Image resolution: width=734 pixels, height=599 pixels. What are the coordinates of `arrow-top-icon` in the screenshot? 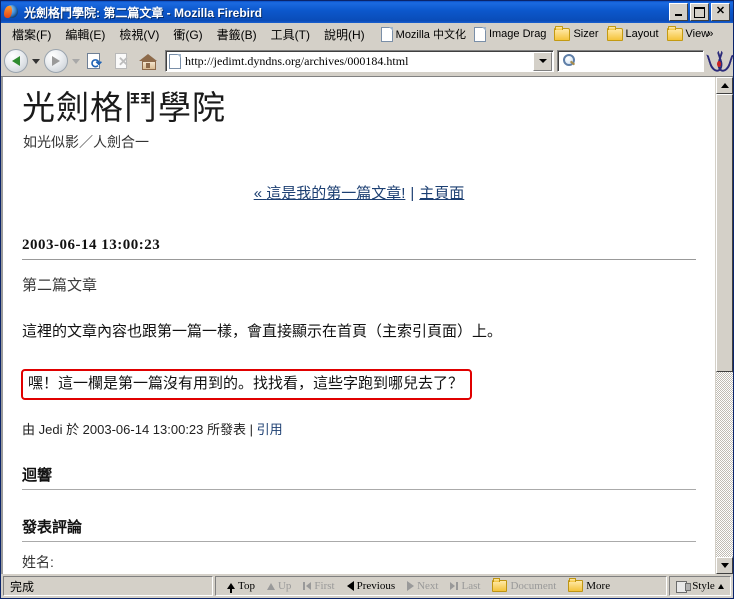 It's located at (231, 588).